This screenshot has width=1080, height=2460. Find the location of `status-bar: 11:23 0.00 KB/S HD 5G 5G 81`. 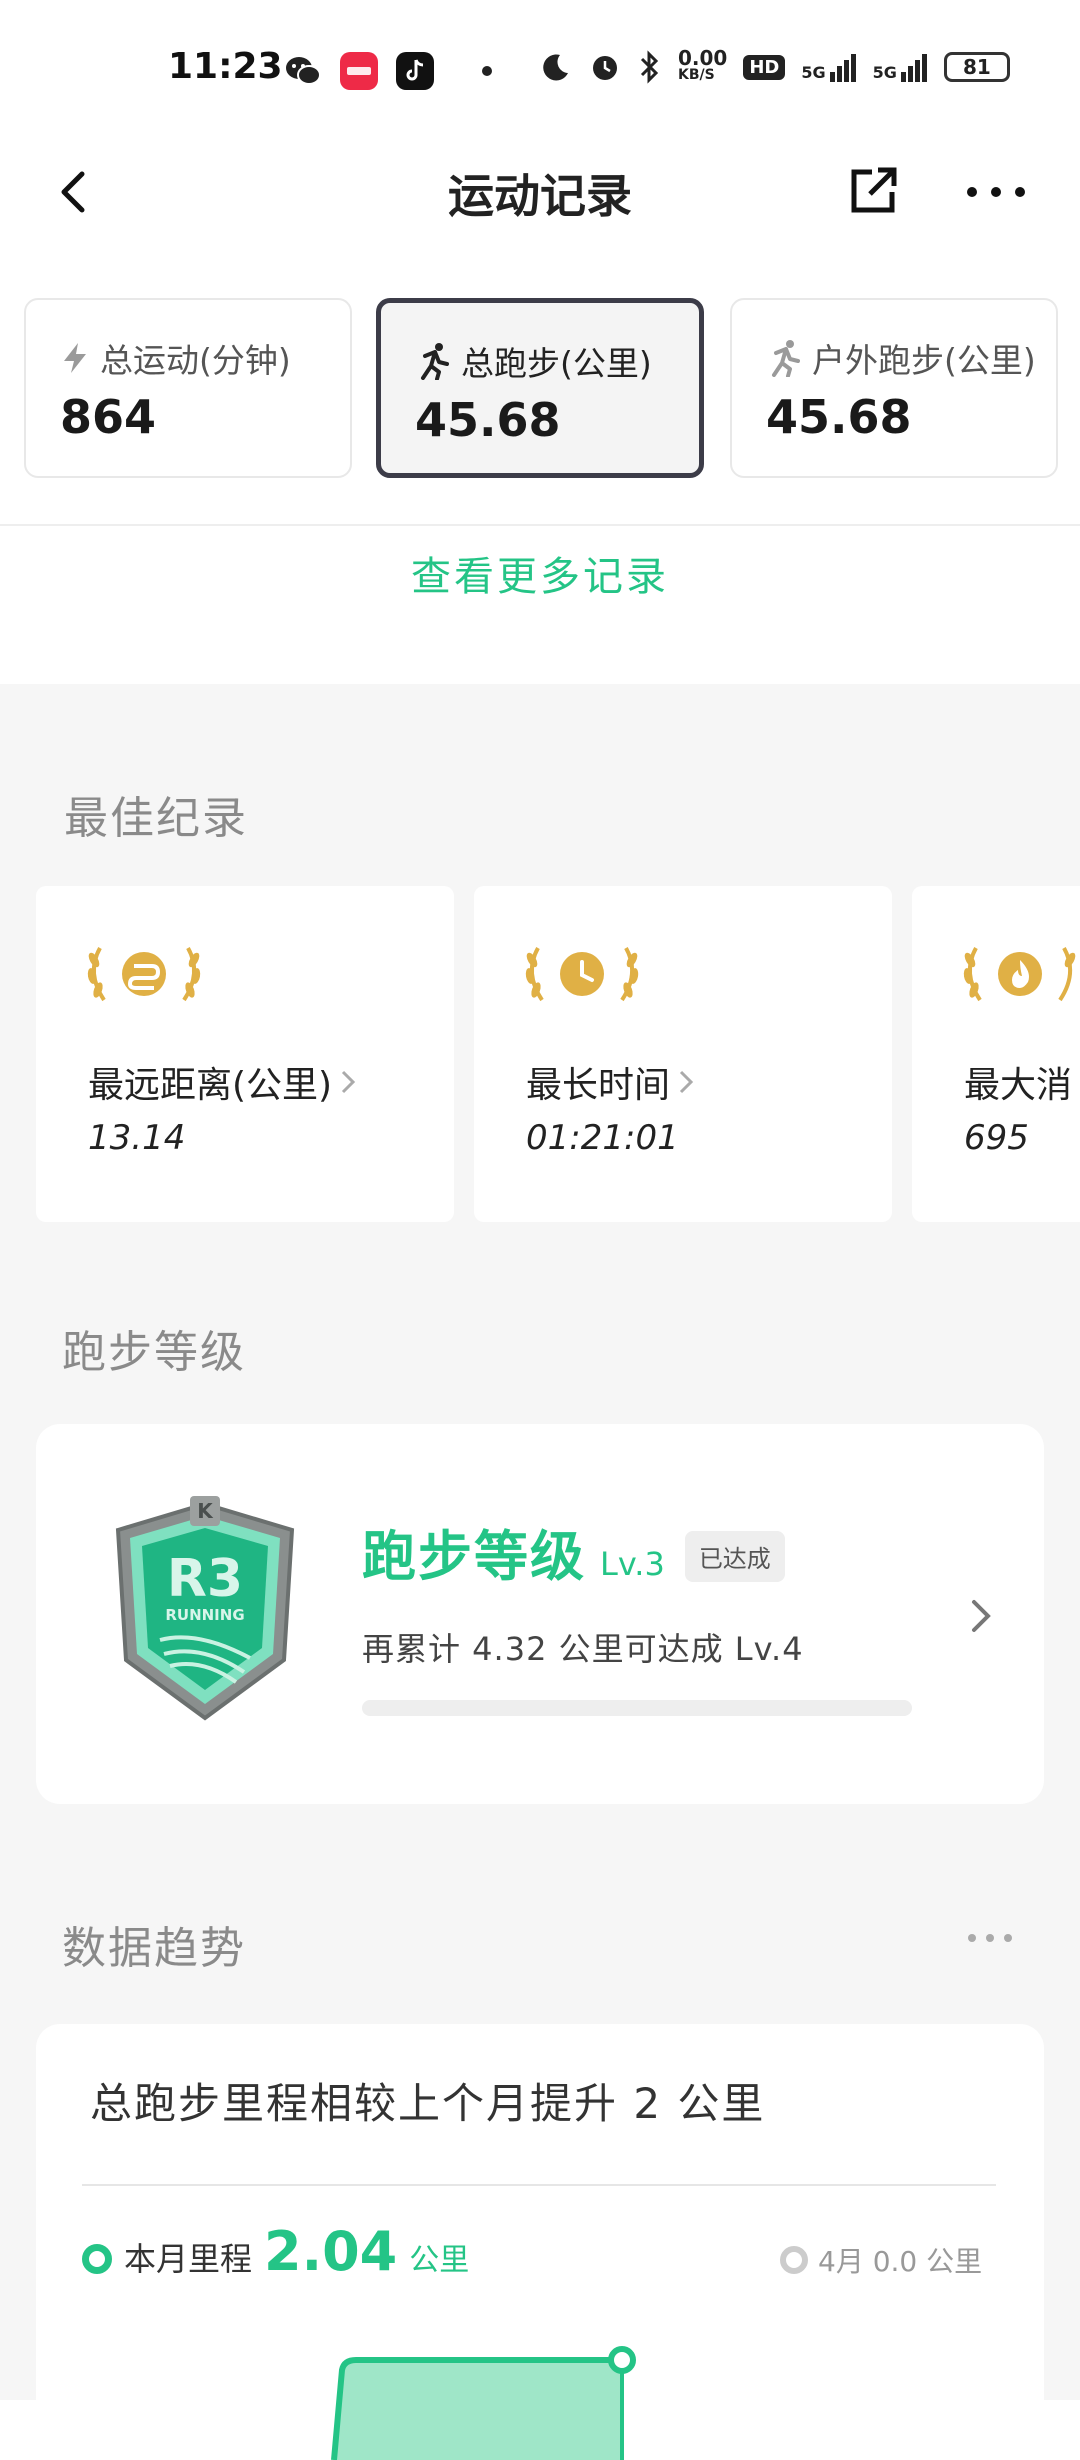

status-bar: 11:23 0.00 KB/S HD 5G 5G 81 is located at coordinates (540, 70).